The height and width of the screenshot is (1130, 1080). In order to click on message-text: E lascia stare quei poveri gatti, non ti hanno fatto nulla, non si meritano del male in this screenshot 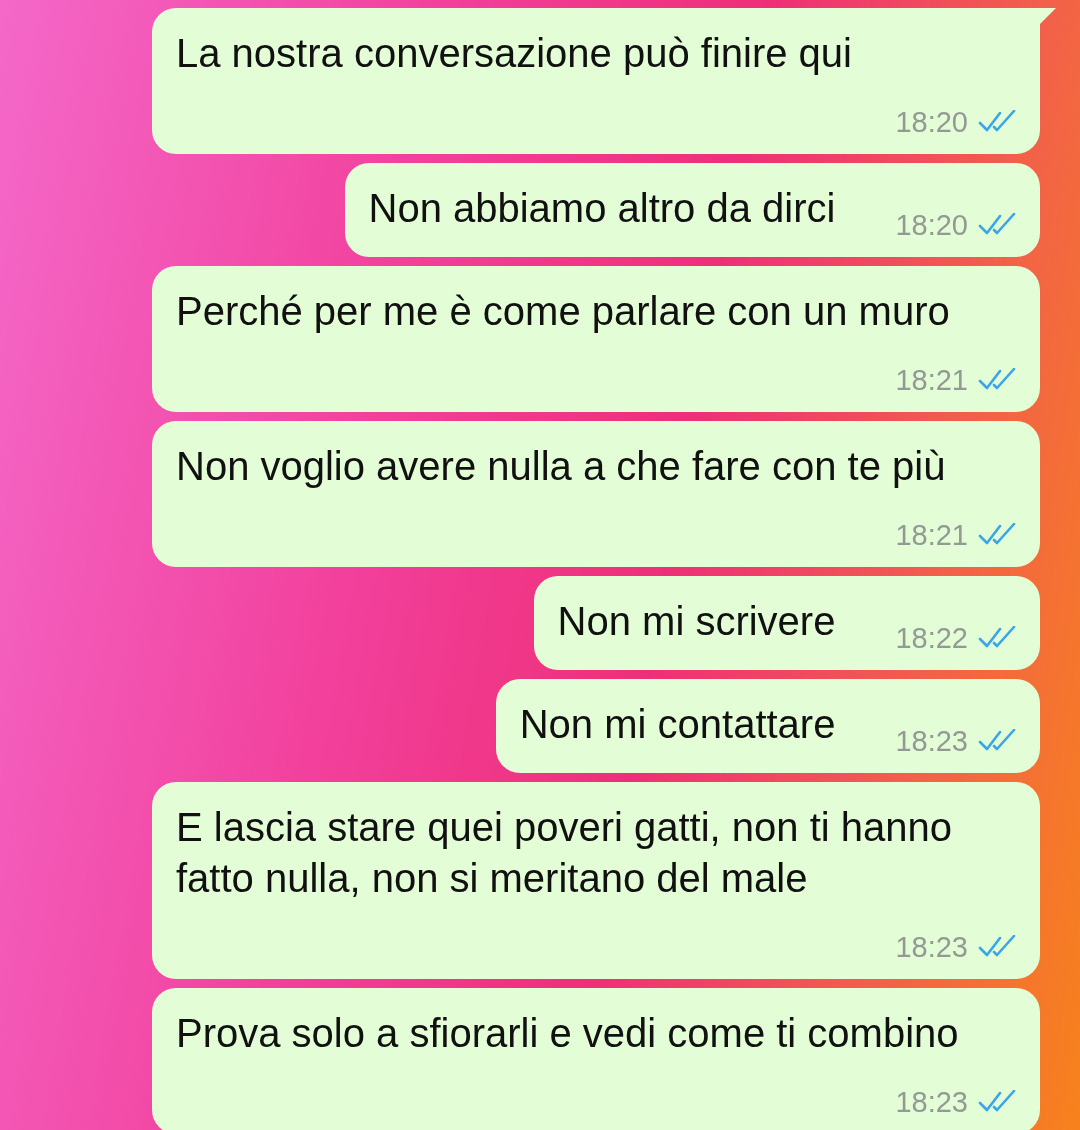, I will do `click(565, 853)`.